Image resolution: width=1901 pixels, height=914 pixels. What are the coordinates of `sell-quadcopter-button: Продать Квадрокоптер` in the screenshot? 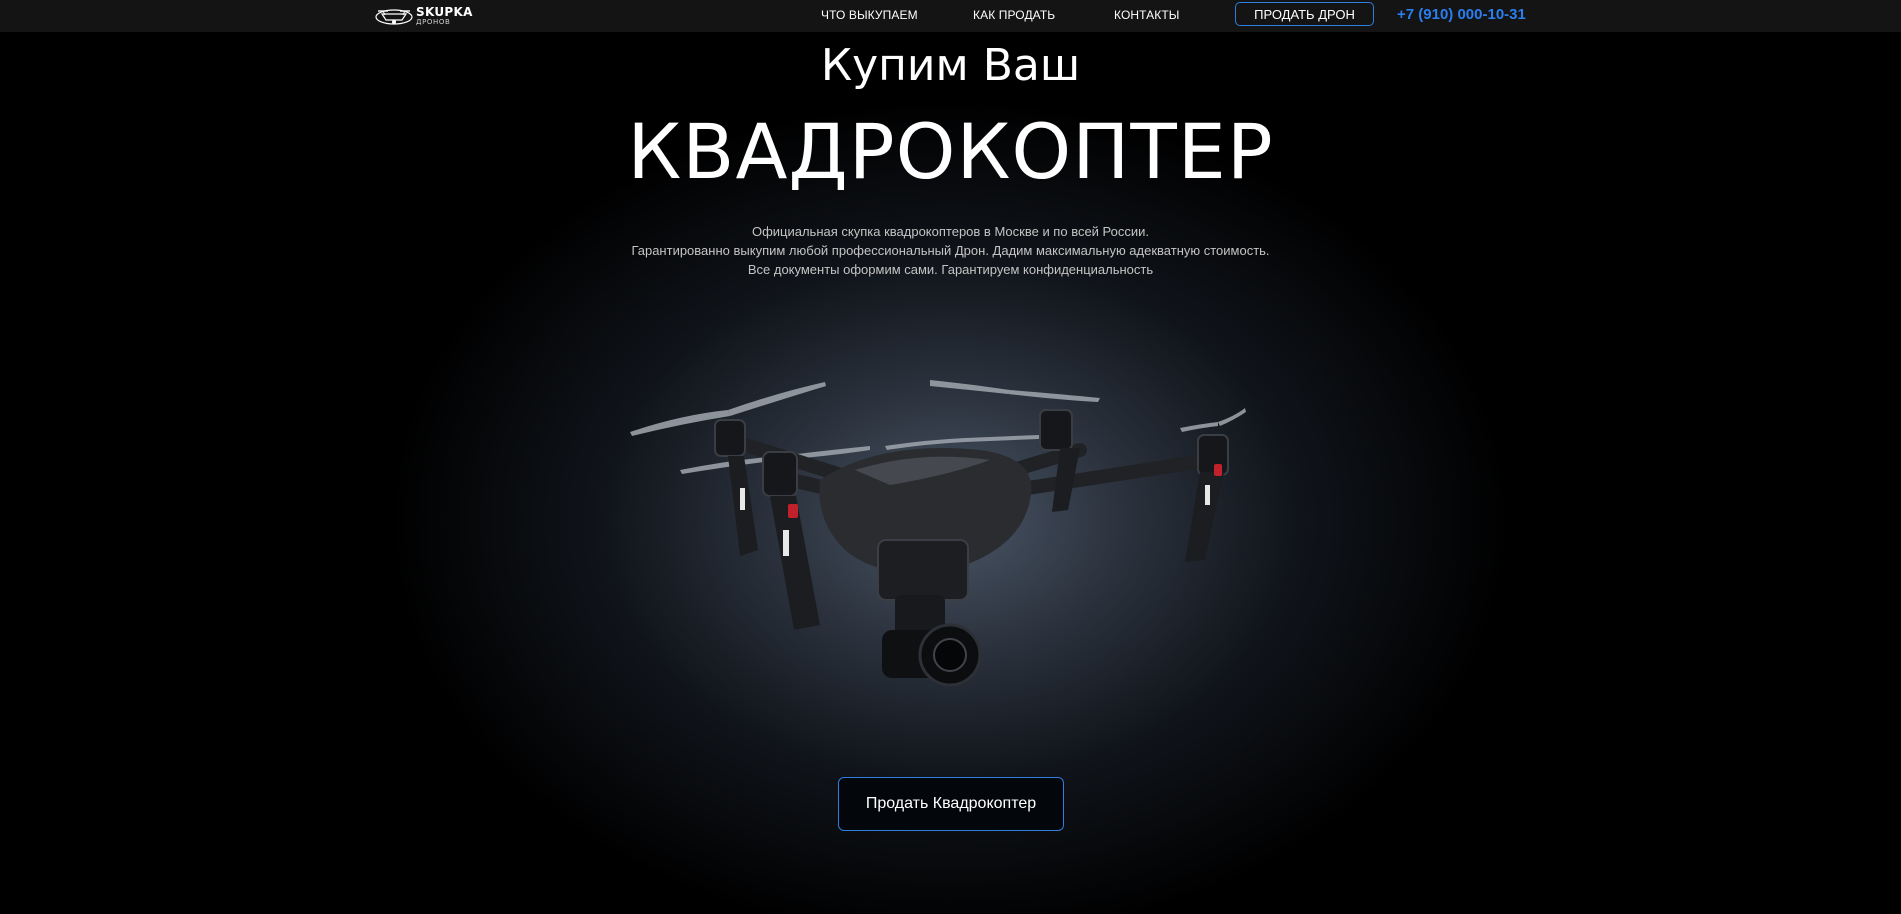 It's located at (951, 804).